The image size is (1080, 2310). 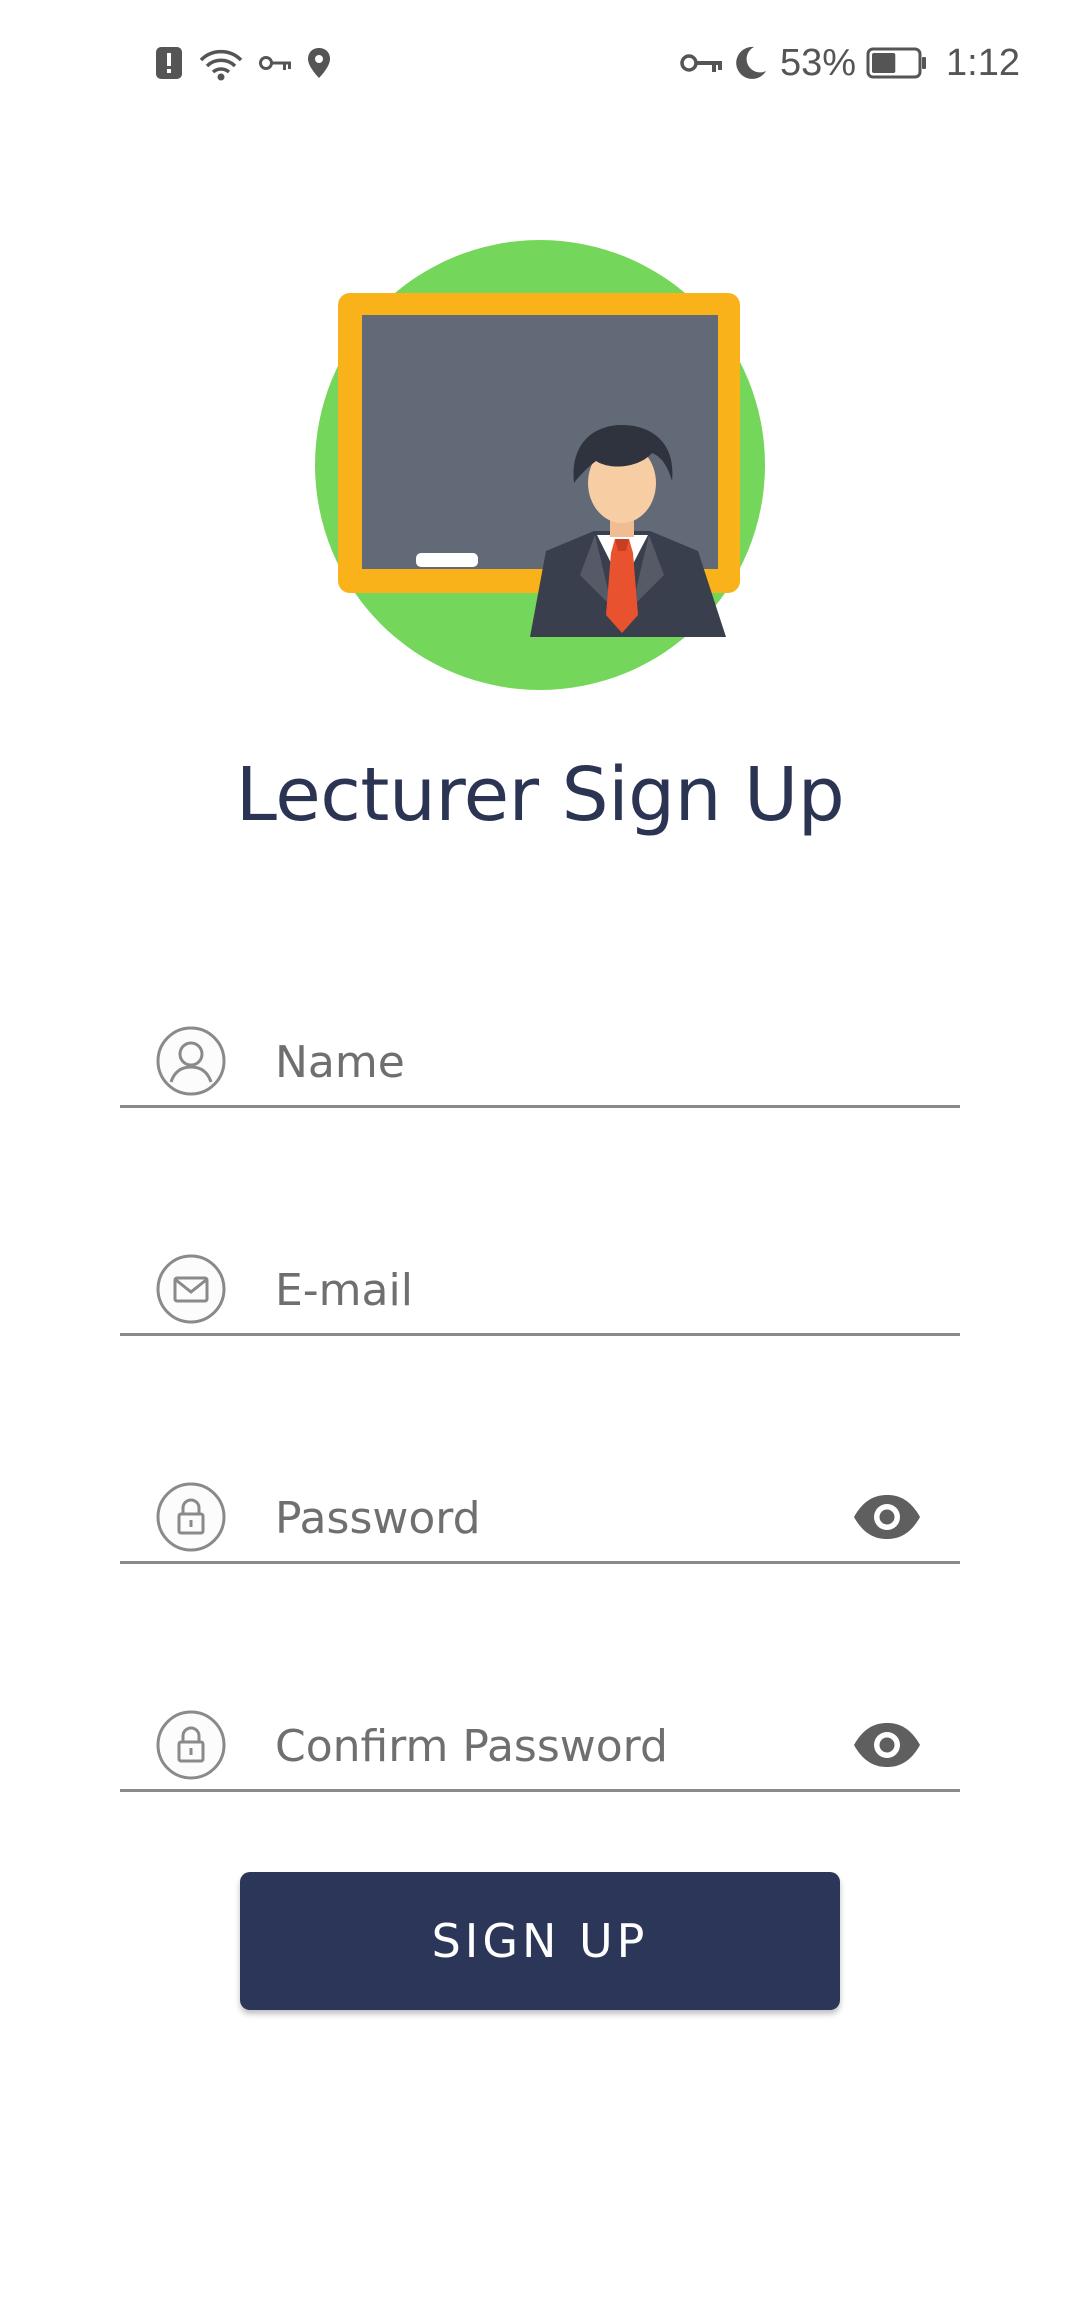 What do you see at coordinates (540, 442) in the screenshot?
I see `chalkboard` at bounding box center [540, 442].